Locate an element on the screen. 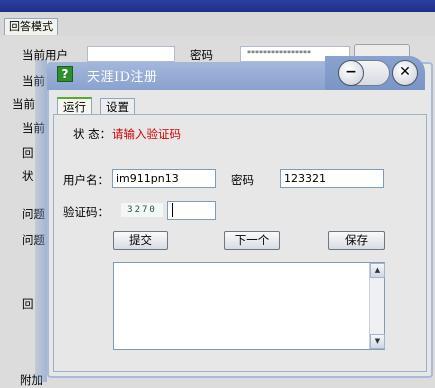 The width and height of the screenshot is (435, 388). username-label: 用户名： is located at coordinates (86, 180).